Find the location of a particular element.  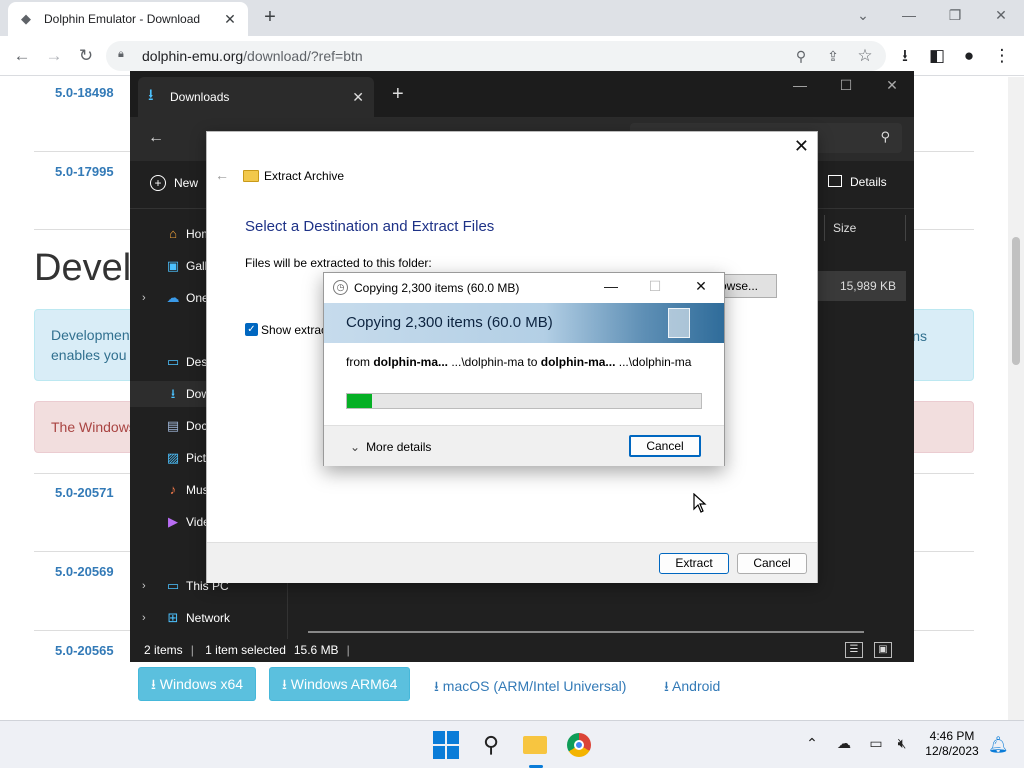

version-link: 5.0-20569 is located at coordinates (84, 571).